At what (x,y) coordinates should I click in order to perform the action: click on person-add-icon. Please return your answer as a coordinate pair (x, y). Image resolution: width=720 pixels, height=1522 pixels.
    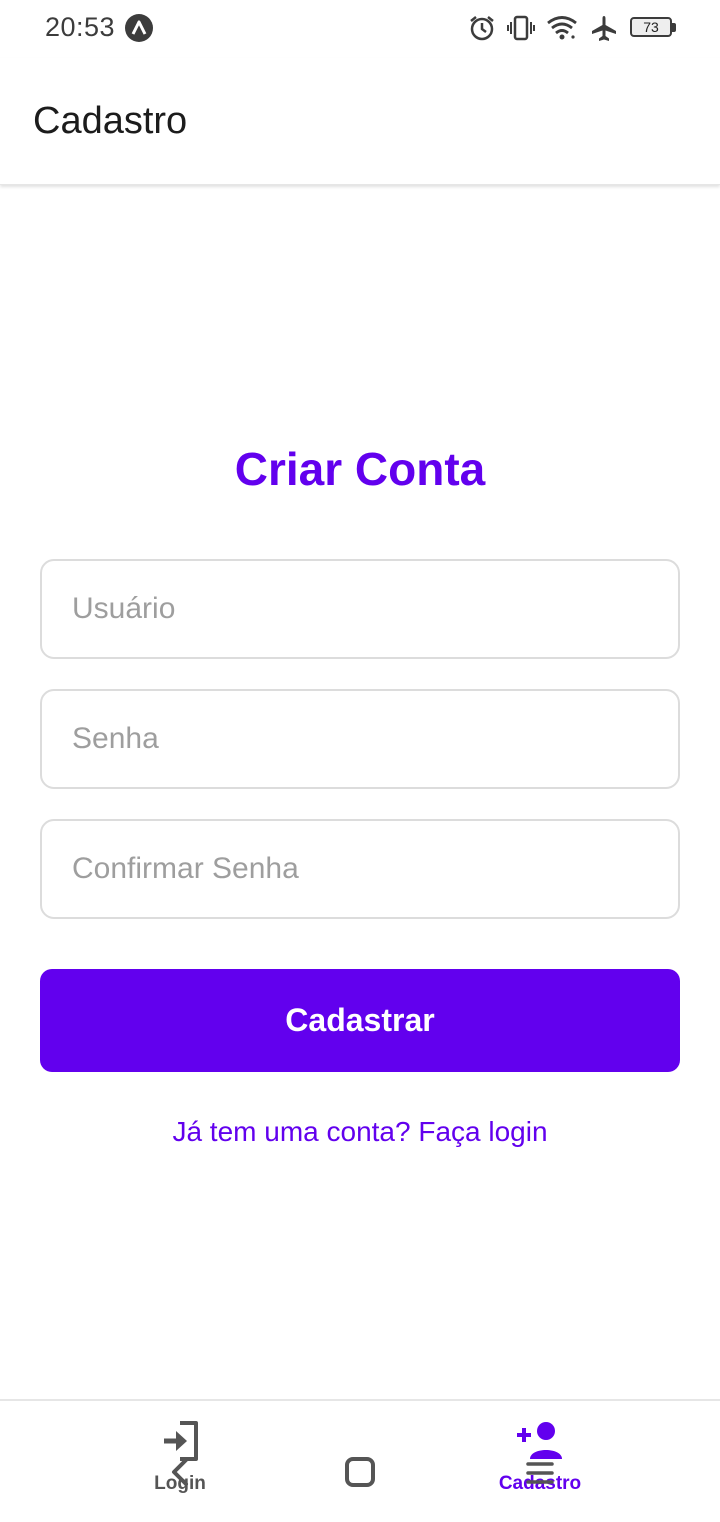
    Looking at the image, I should click on (539, 1440).